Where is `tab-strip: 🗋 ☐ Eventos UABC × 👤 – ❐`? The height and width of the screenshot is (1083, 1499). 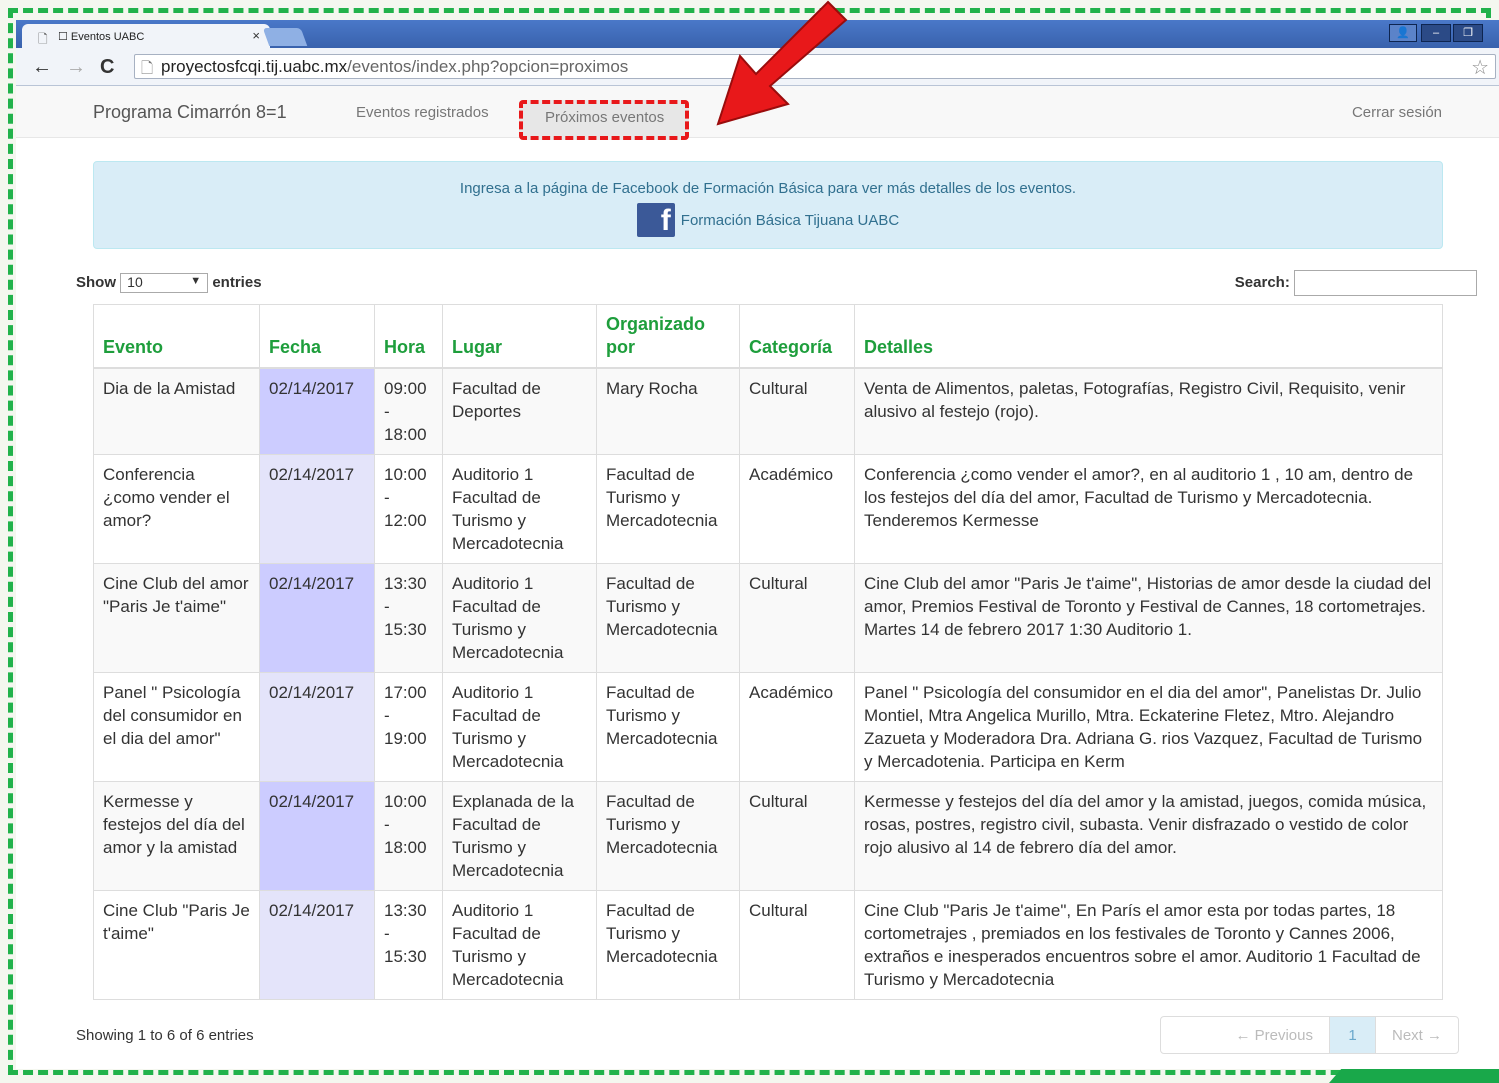
tab-strip: 🗋 ☐ Eventos UABC × 👤 – ❐ is located at coordinates (757, 34).